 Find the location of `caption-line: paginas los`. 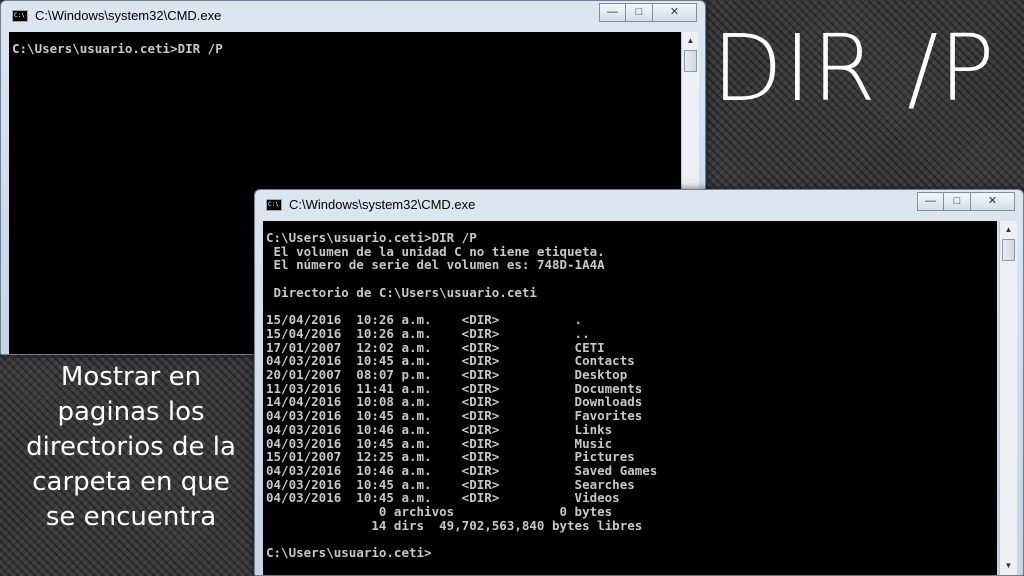

caption-line: paginas los is located at coordinates (131, 412).